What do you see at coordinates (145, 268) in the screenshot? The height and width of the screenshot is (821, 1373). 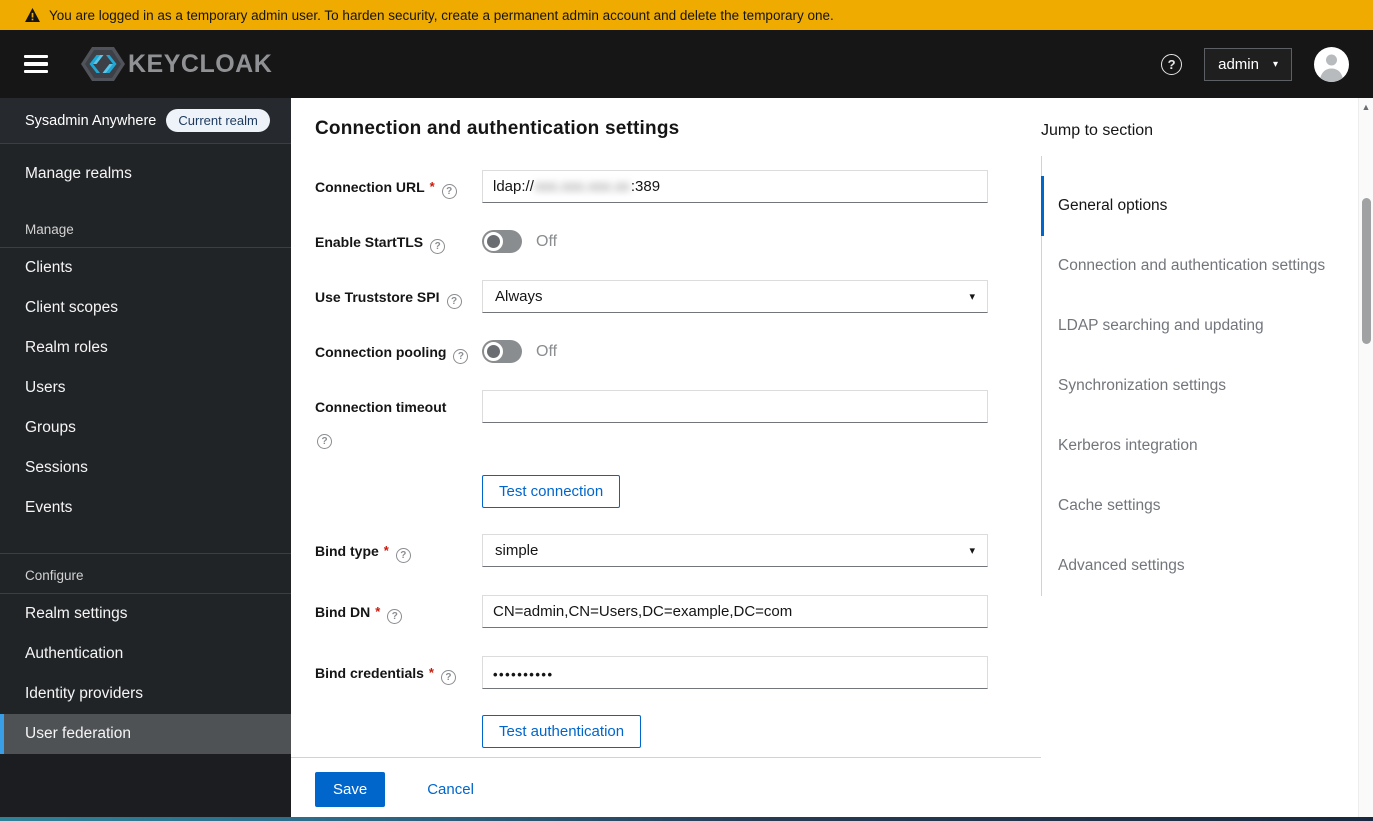 I see `sidebar-item-clients: Clients` at bounding box center [145, 268].